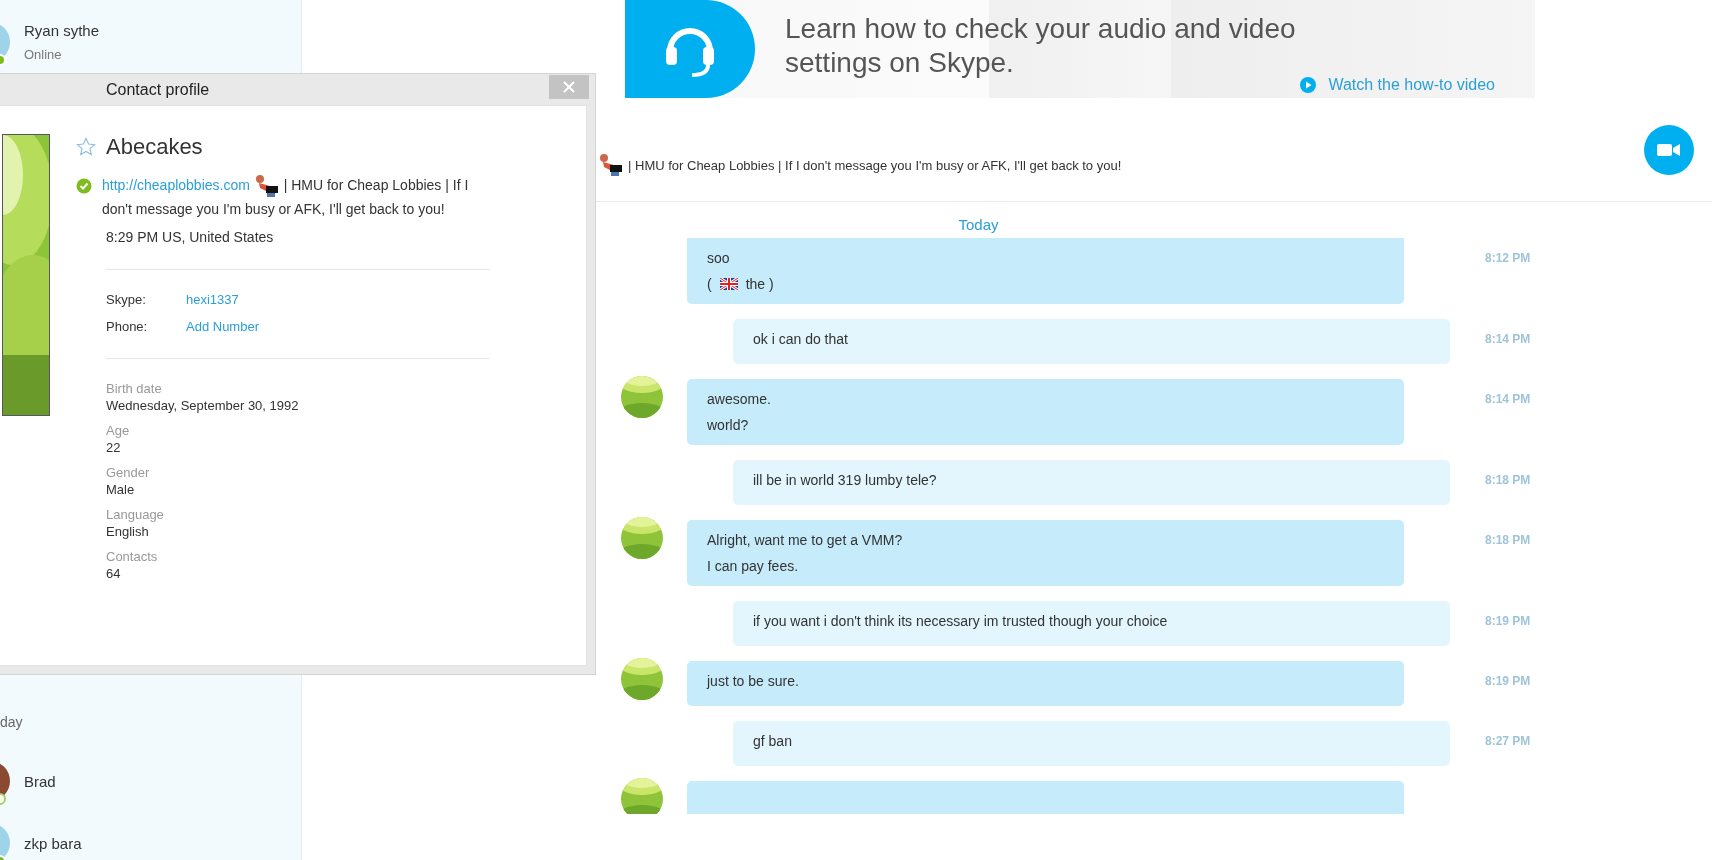  I want to click on contact-name: Brad, so click(40, 781).